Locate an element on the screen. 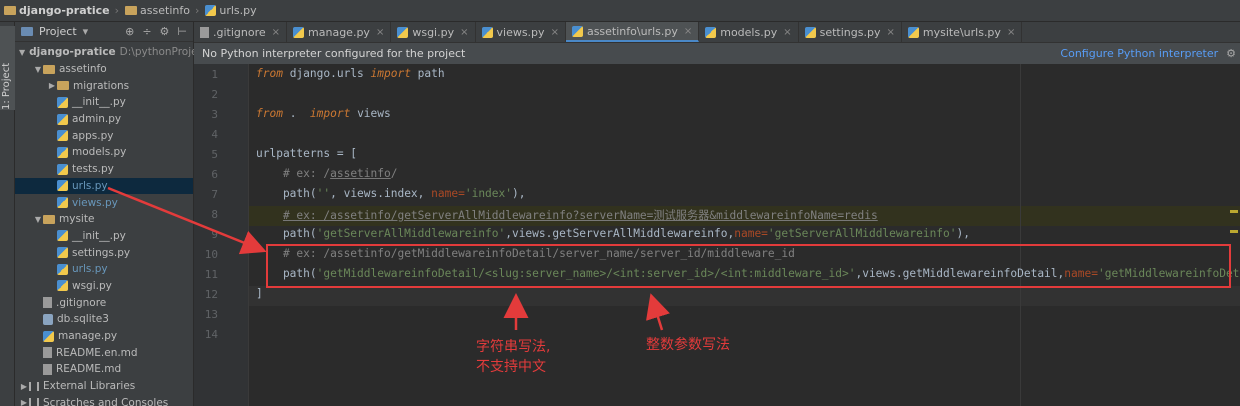  tree-item: admin.py is located at coordinates (104, 119).